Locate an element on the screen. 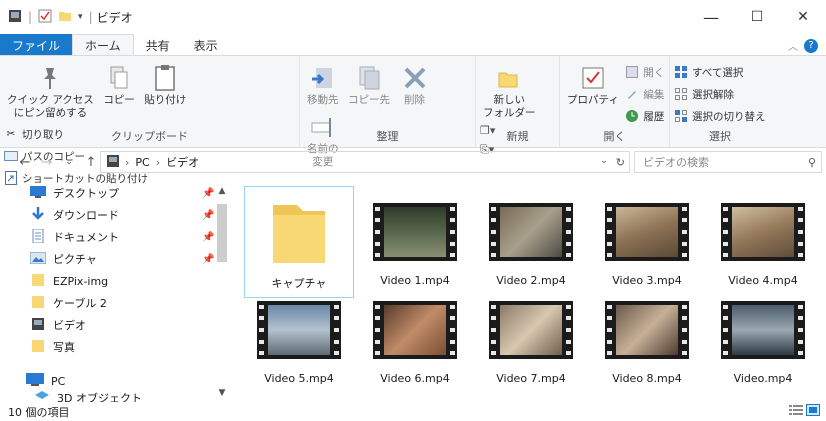 The image size is (826, 421). video-tile: Video 2.mp4 is located at coordinates (531, 242).